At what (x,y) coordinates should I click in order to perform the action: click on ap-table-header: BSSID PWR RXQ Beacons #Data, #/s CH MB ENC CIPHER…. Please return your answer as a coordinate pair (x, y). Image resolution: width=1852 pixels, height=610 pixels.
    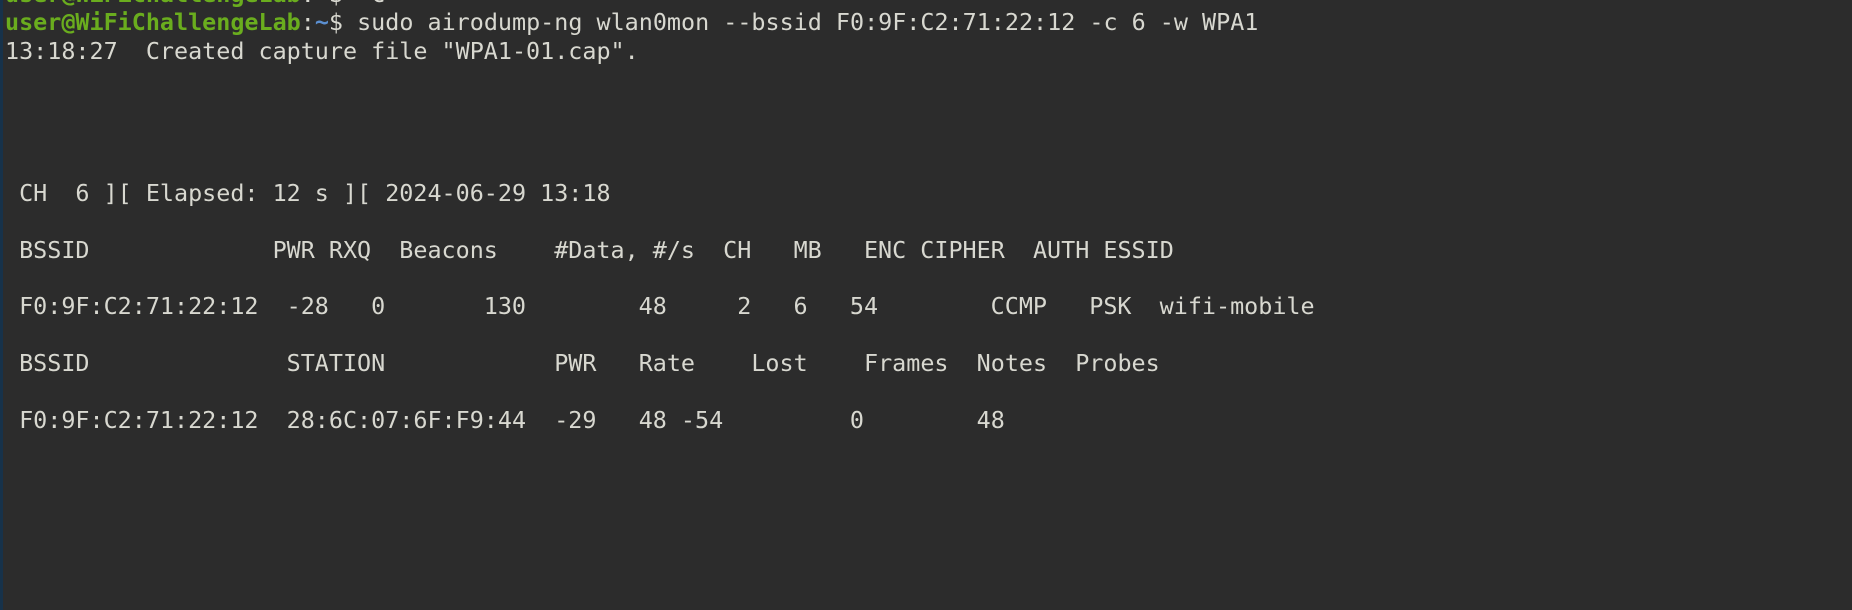
    Looking at the image, I should click on (928, 250).